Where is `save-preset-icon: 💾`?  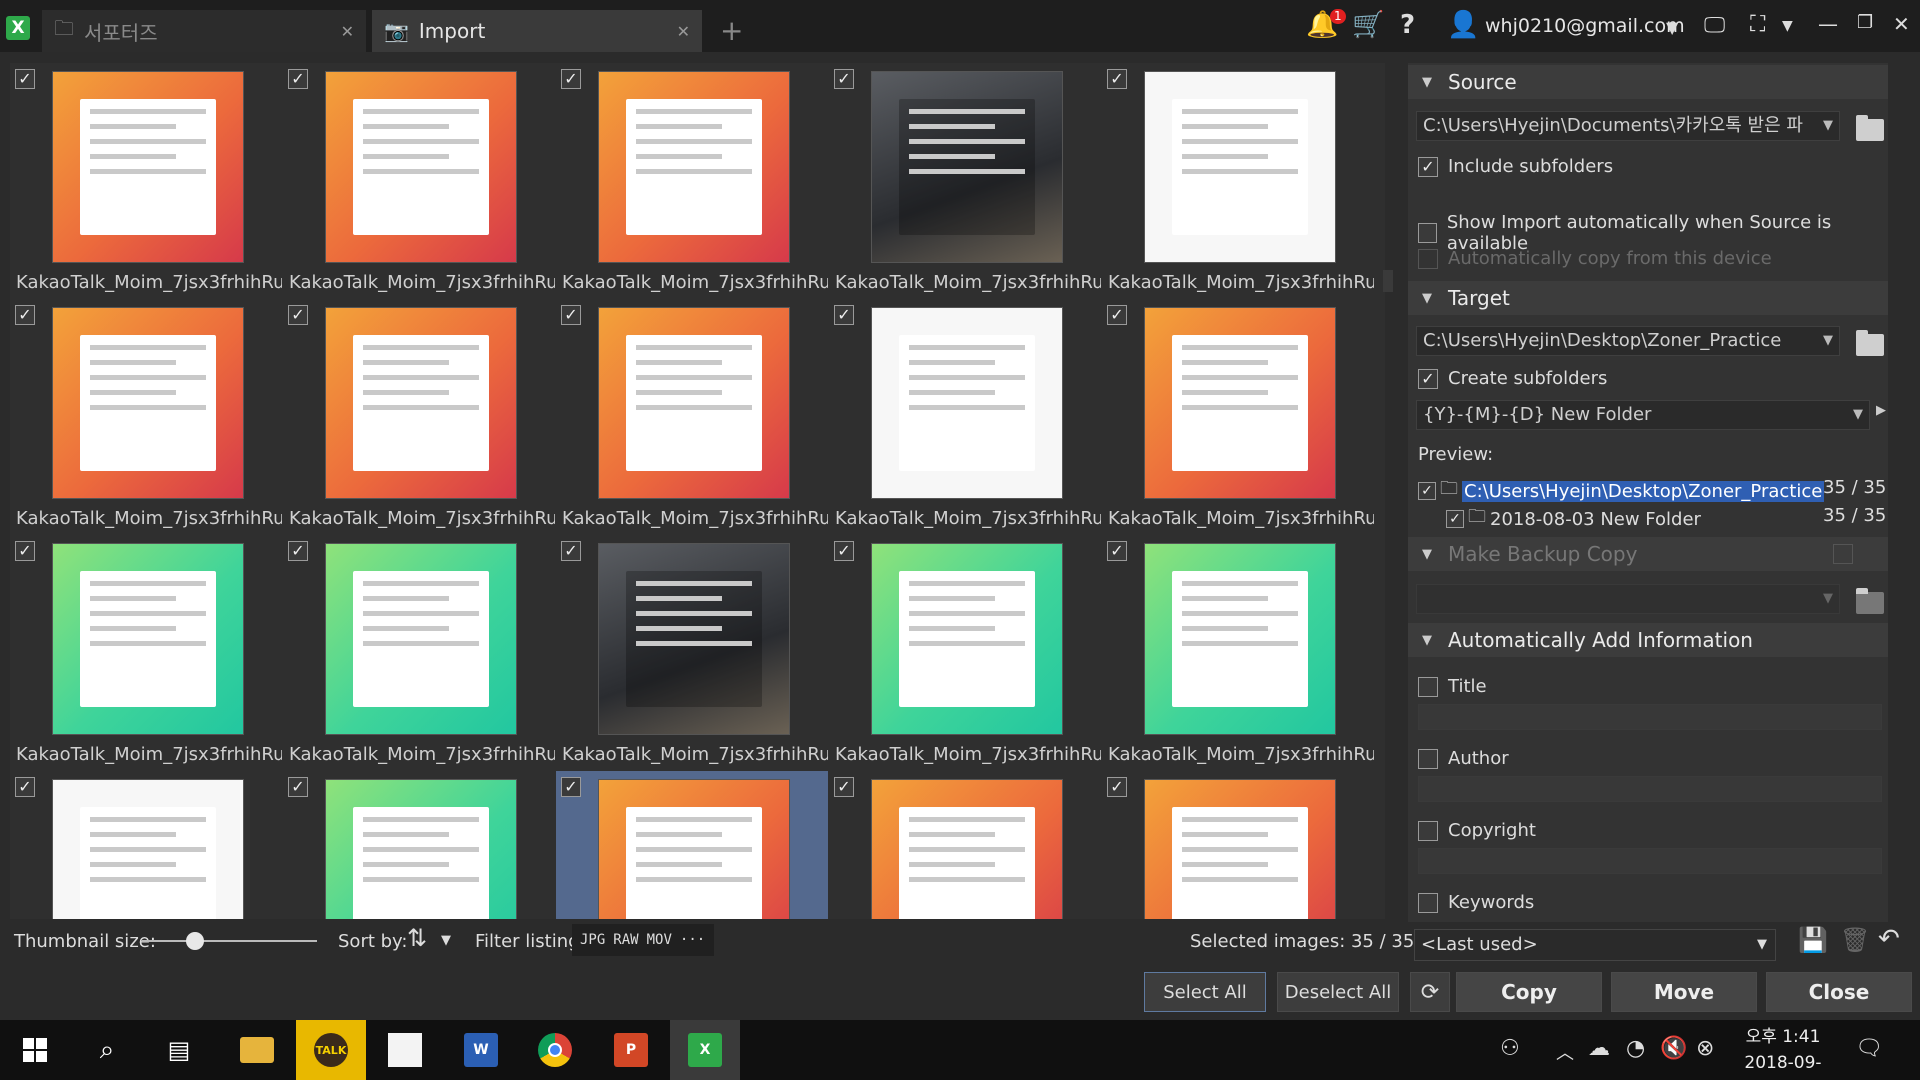 save-preset-icon: 💾 is located at coordinates (1813, 940).